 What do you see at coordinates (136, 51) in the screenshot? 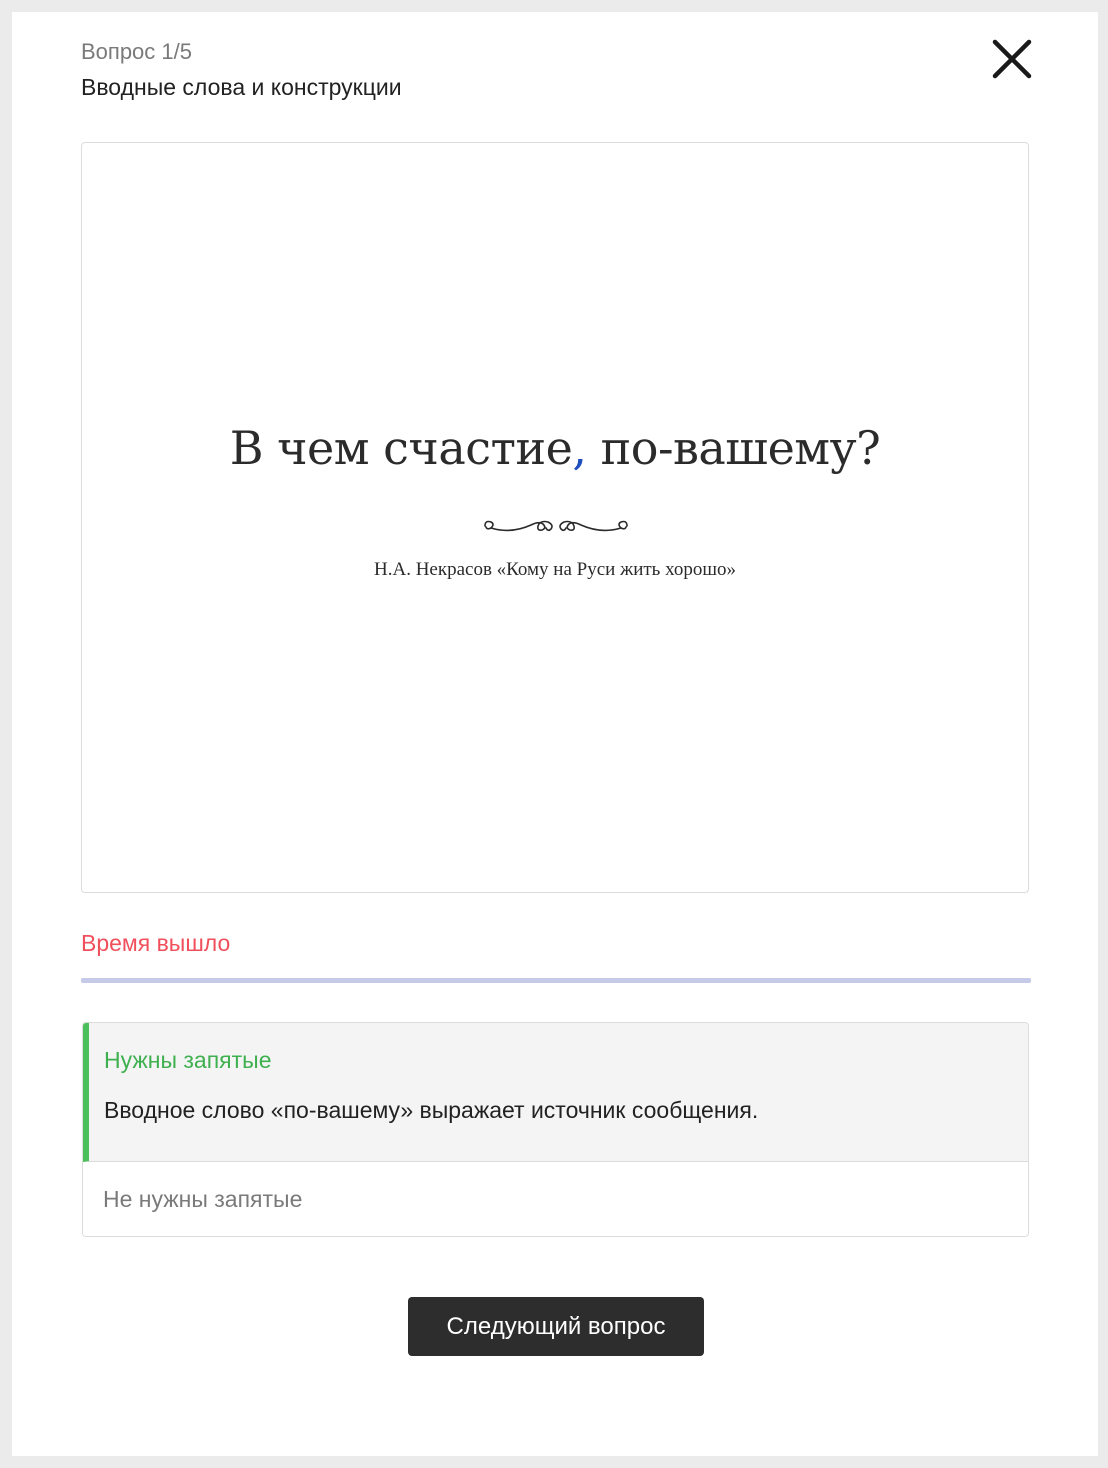
I see `question-counter: Вопрос 1/5` at bounding box center [136, 51].